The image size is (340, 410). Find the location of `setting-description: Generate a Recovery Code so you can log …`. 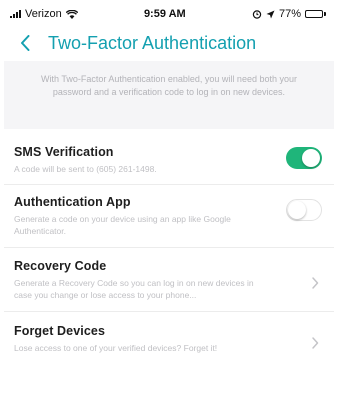

setting-description: Generate a Recovery Code so you can log … is located at coordinates (134, 289).